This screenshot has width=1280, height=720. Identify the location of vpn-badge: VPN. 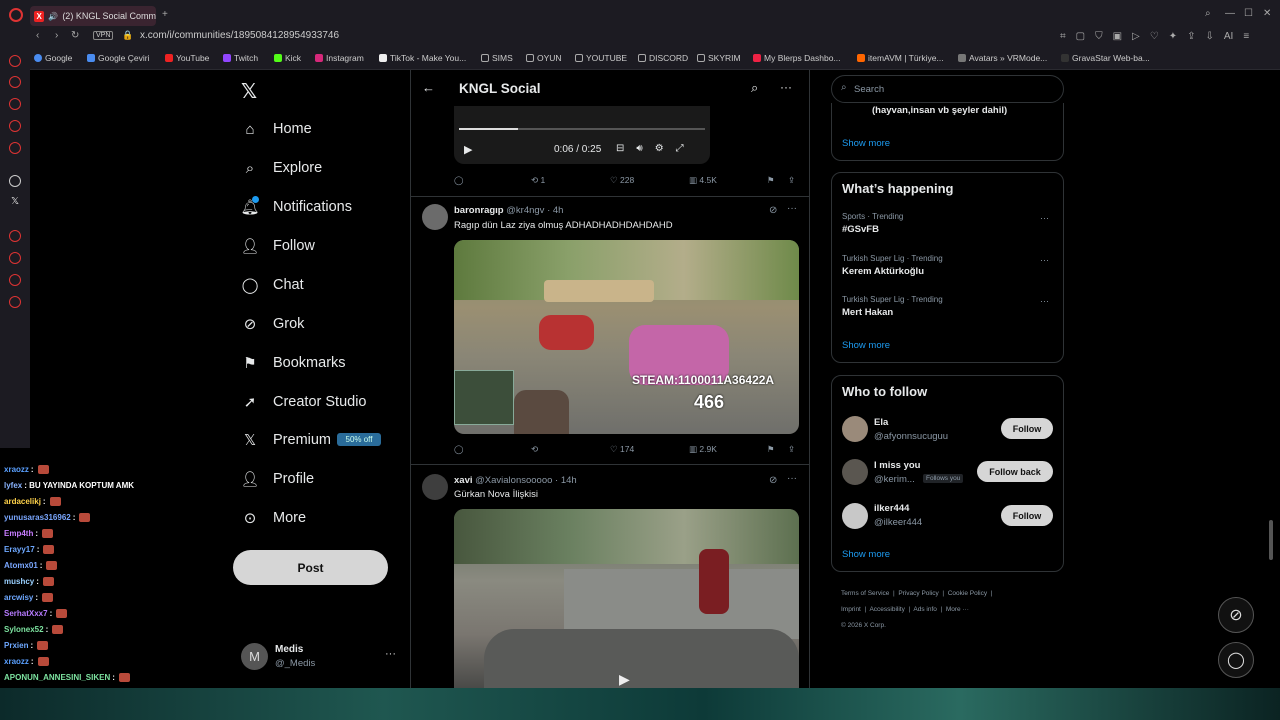
(103, 35).